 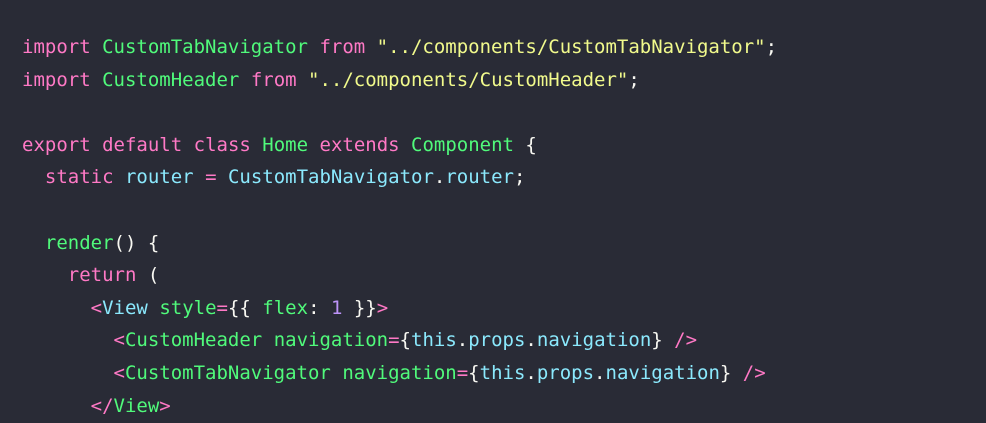 What do you see at coordinates (336, 307) in the screenshot?
I see `code-token: 1` at bounding box center [336, 307].